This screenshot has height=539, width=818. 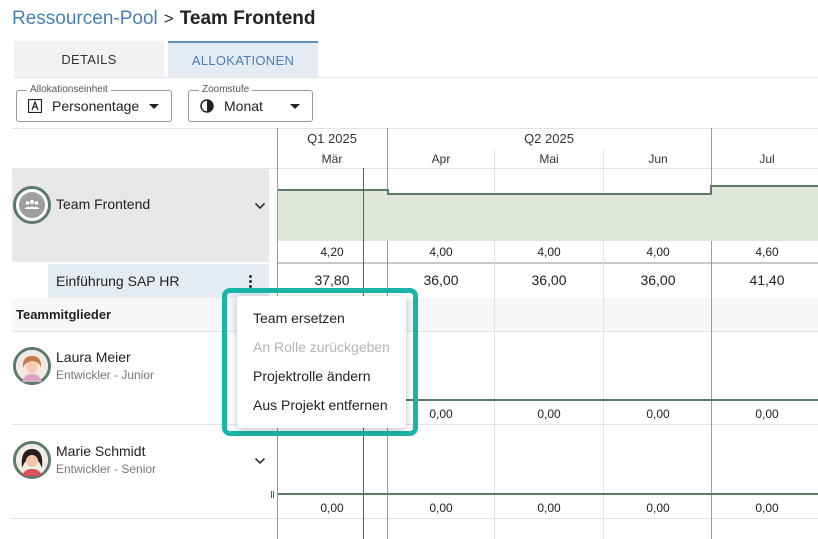 I want to click on breadcrumb: Ressourcen-Pool > Team Frontend, so click(x=164, y=19).